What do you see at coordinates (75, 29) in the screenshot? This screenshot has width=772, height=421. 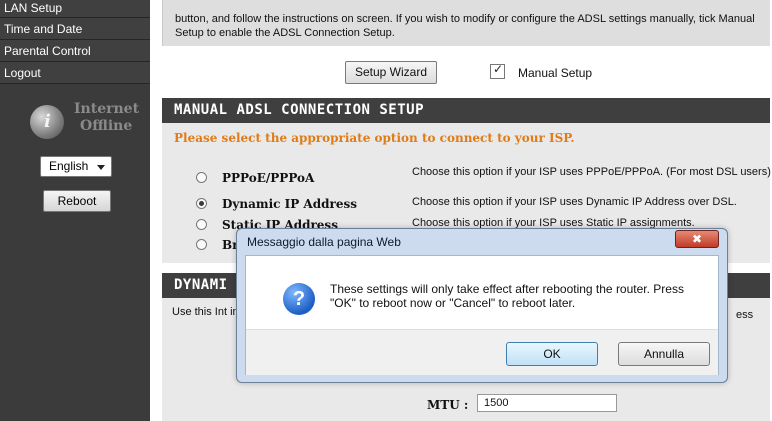 I see `sidebar-item-time-and-date: Time and Date` at bounding box center [75, 29].